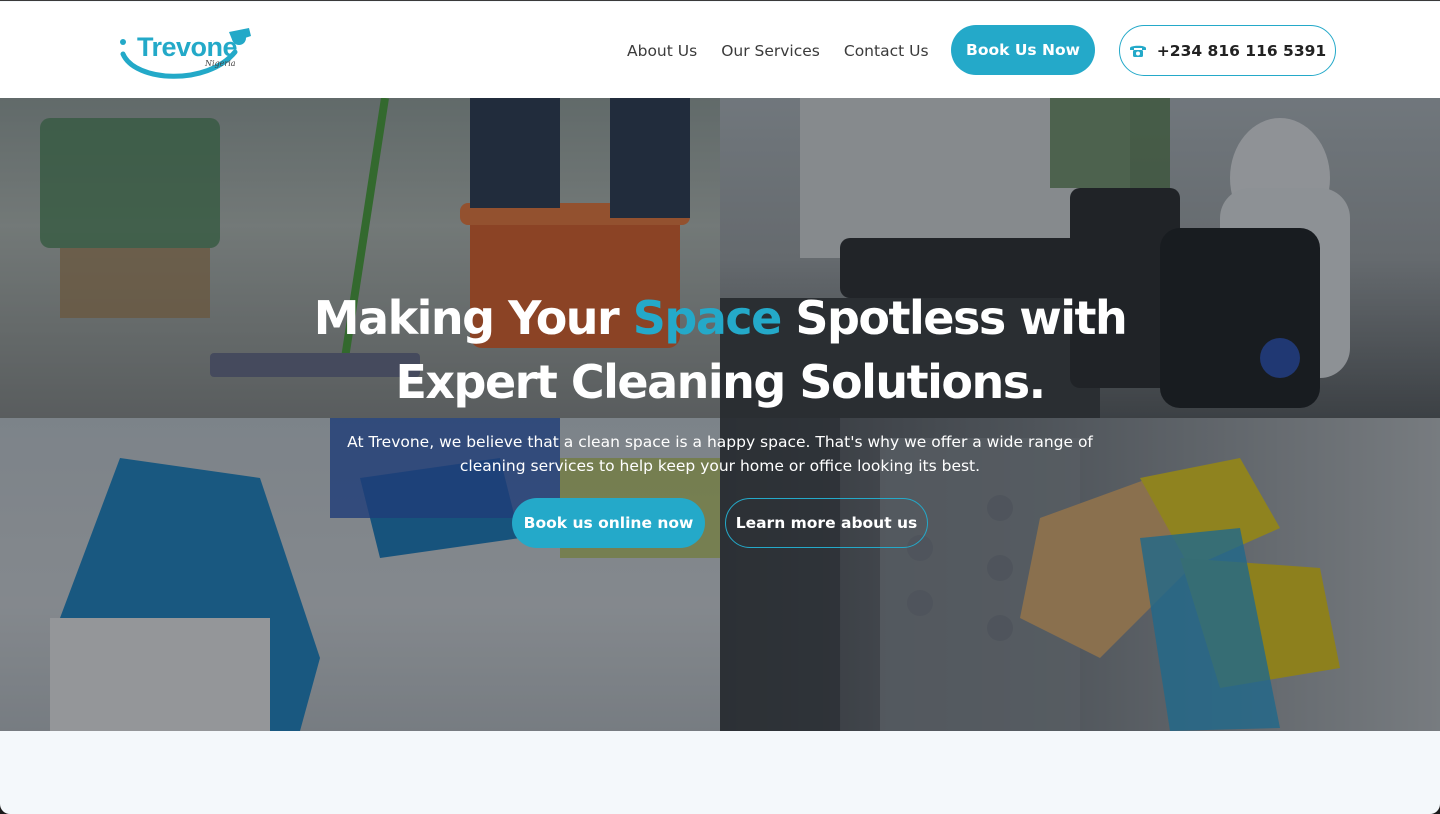  I want to click on book-online-button: Book us online now, so click(608, 523).